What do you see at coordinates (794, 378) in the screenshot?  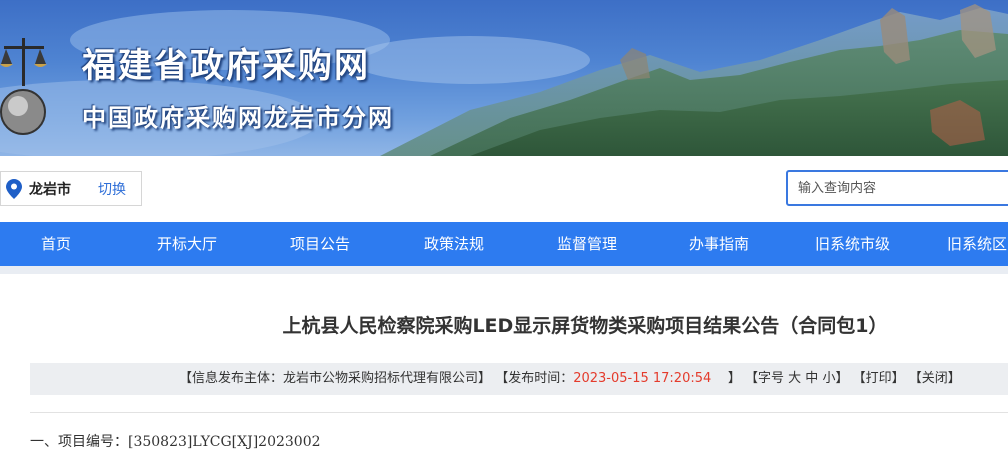 I see `font-size-large-link: 大` at bounding box center [794, 378].